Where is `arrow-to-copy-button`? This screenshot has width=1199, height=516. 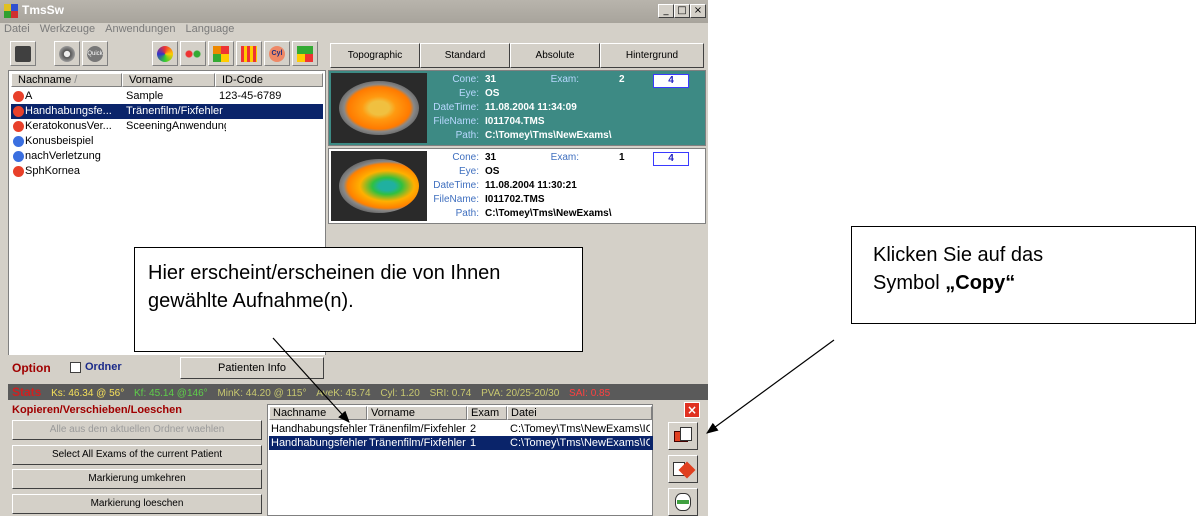
arrow-to-copy-button is located at coordinates (770, 386).